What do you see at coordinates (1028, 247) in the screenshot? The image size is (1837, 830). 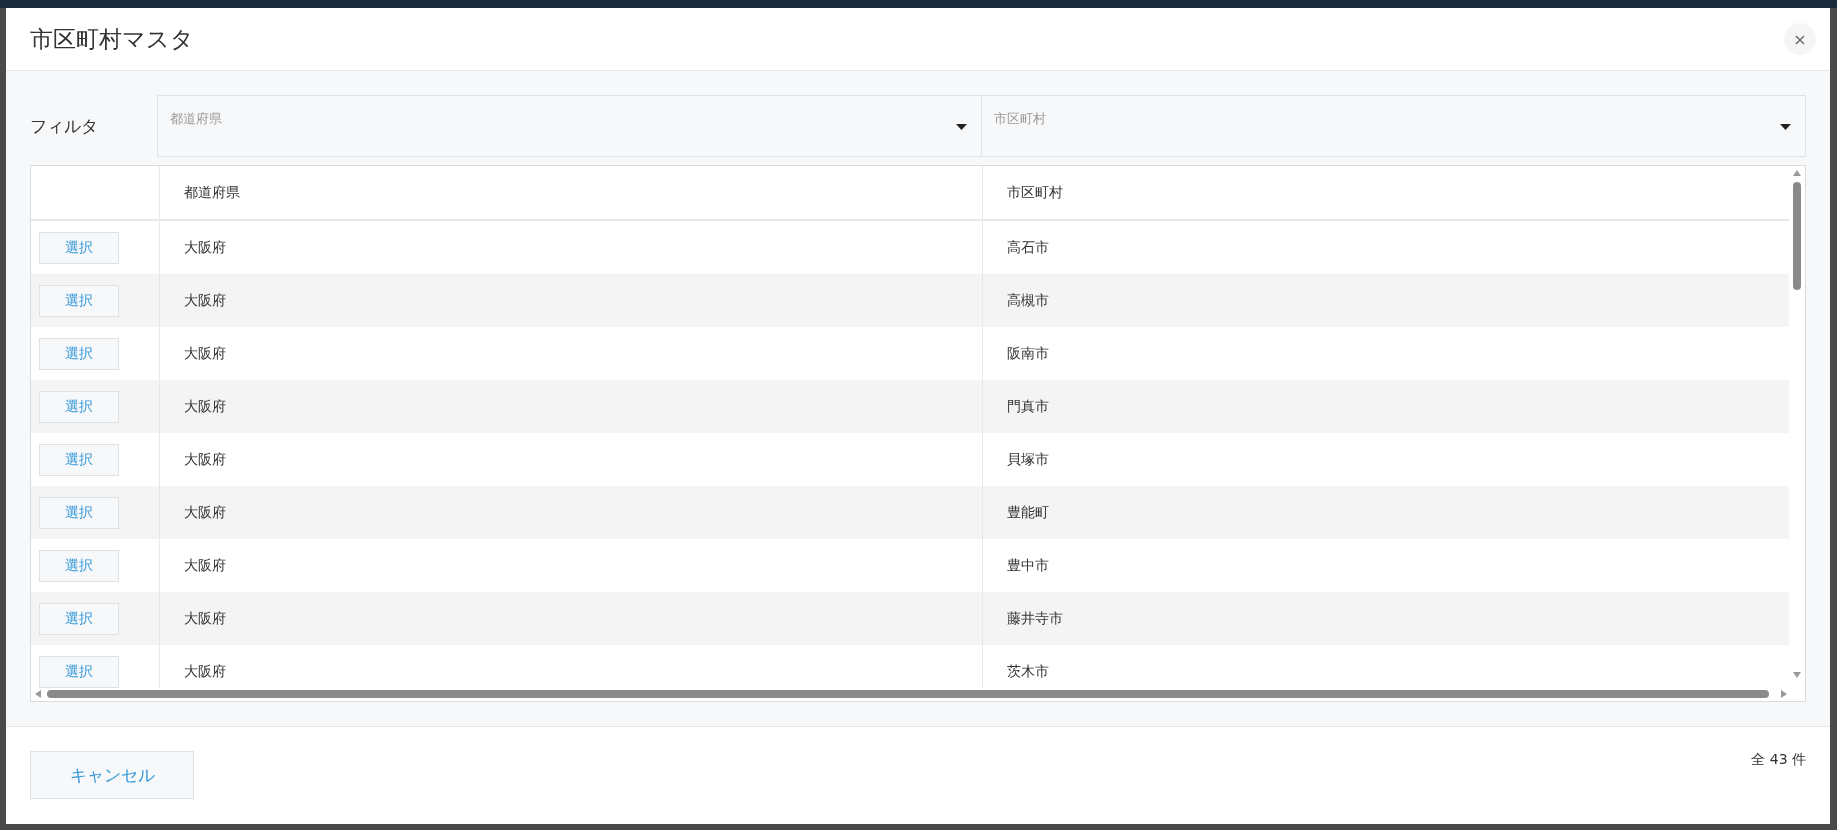 I see `table-cell: 高石市` at bounding box center [1028, 247].